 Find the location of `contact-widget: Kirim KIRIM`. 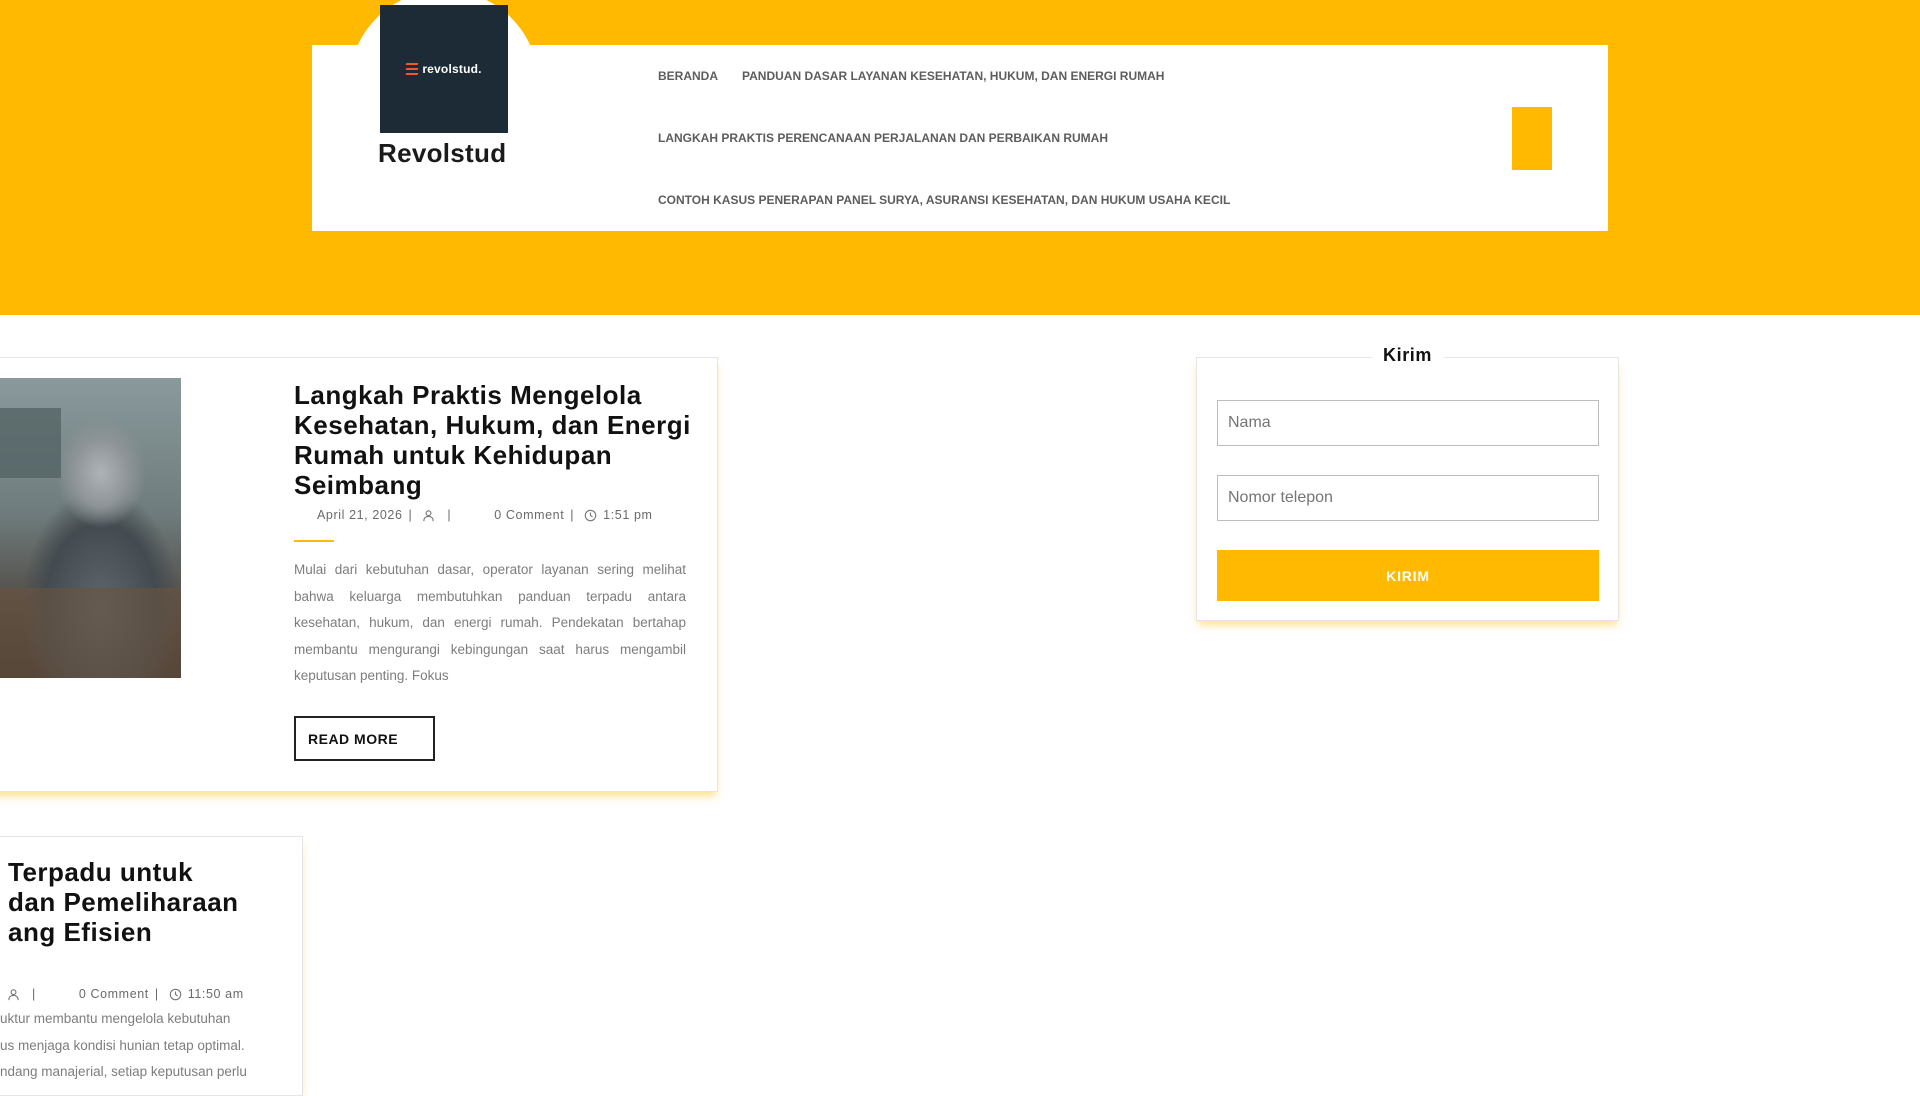

contact-widget: Kirim KIRIM is located at coordinates (1407, 483).